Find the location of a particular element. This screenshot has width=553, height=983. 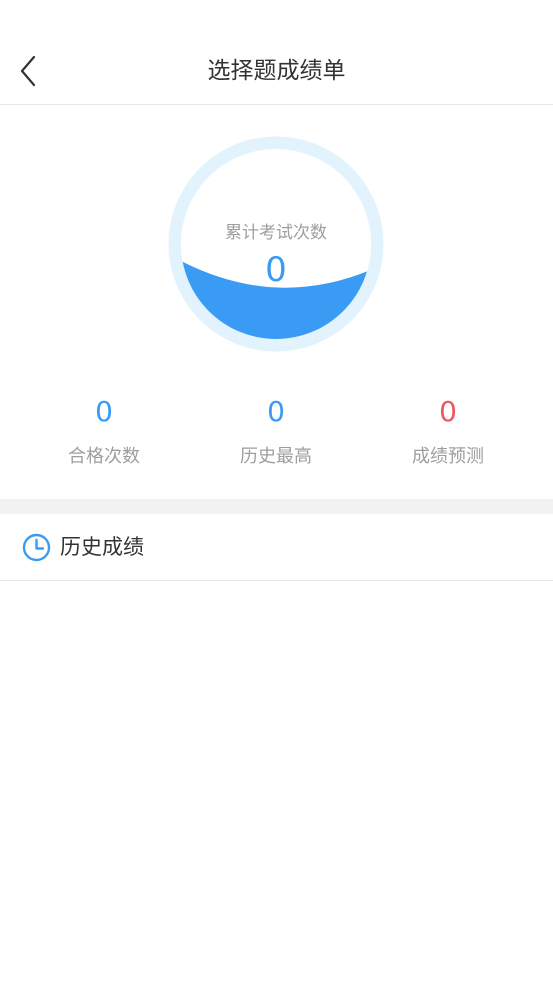

history-header: 历史成绩 is located at coordinates (276, 547).